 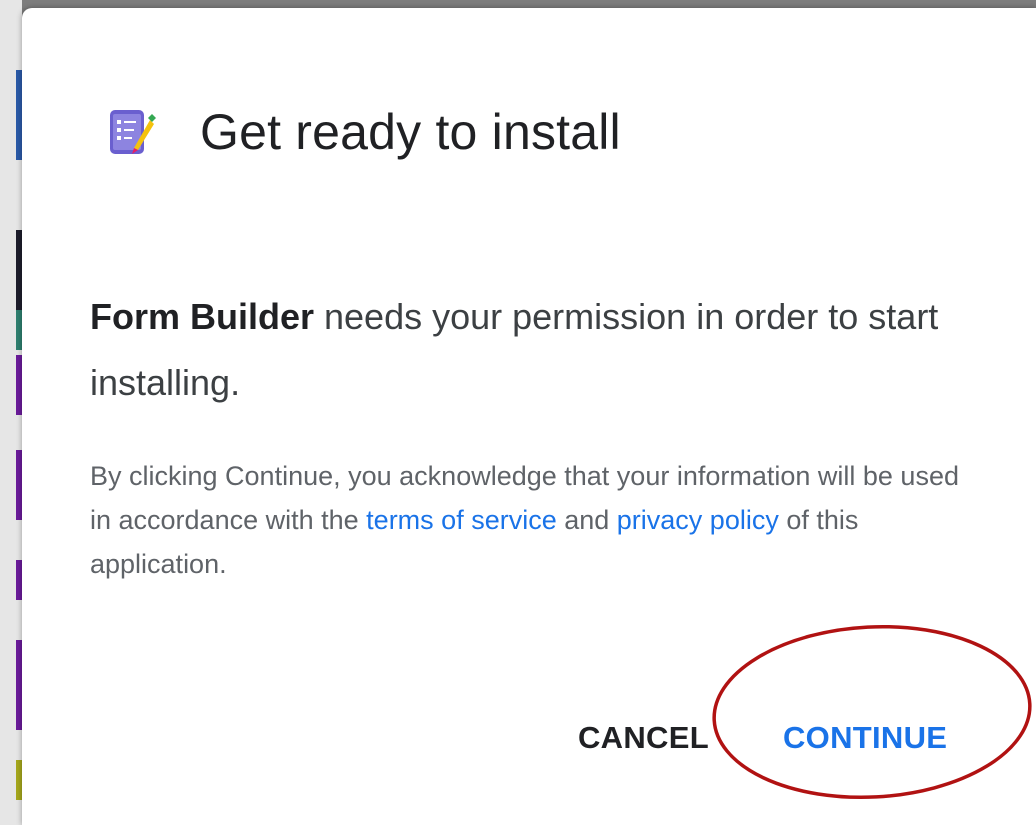 I want to click on cancel-button: CANCEL, so click(x=643, y=738).